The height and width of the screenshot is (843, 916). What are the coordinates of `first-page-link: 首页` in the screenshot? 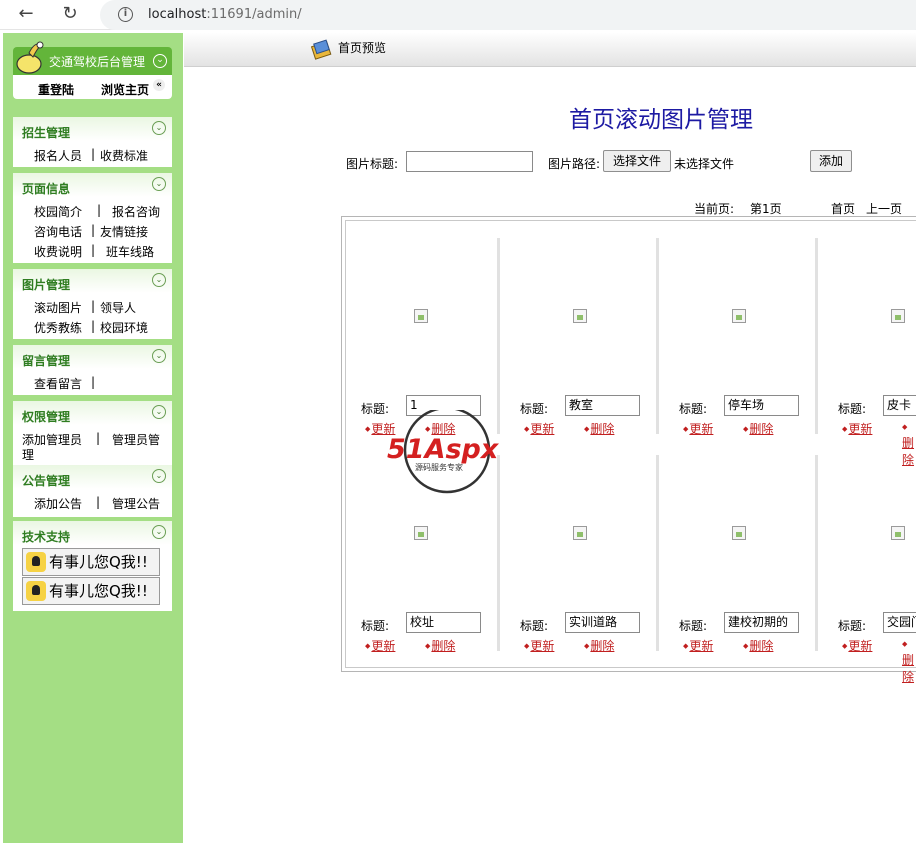 It's located at (843, 208).